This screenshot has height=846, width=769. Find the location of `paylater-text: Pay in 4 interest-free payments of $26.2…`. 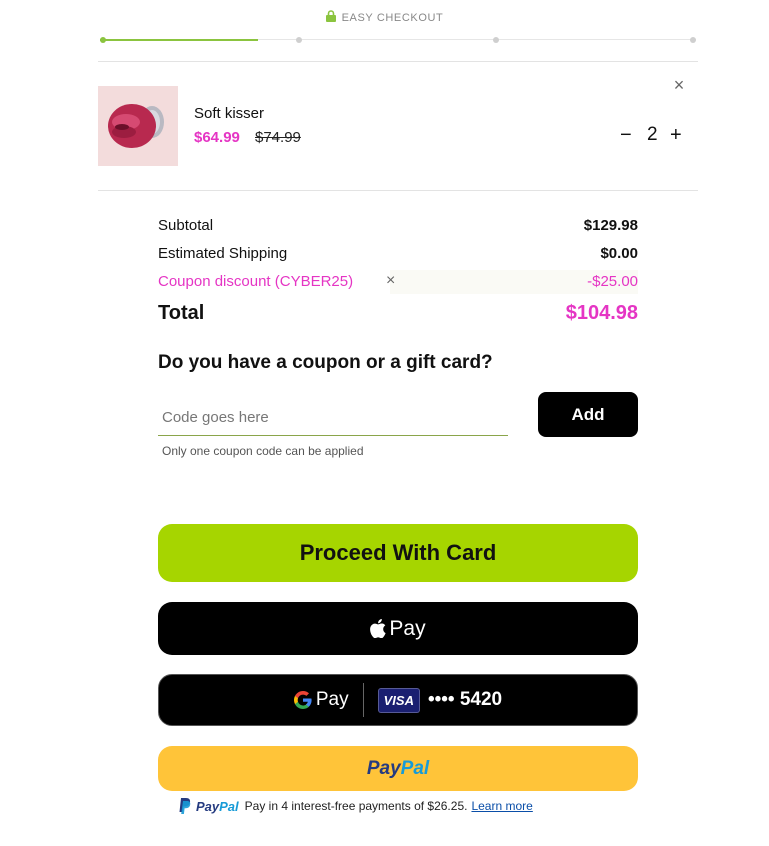

paylater-text: Pay in 4 interest-free payments of $26.2… is located at coordinates (356, 806).